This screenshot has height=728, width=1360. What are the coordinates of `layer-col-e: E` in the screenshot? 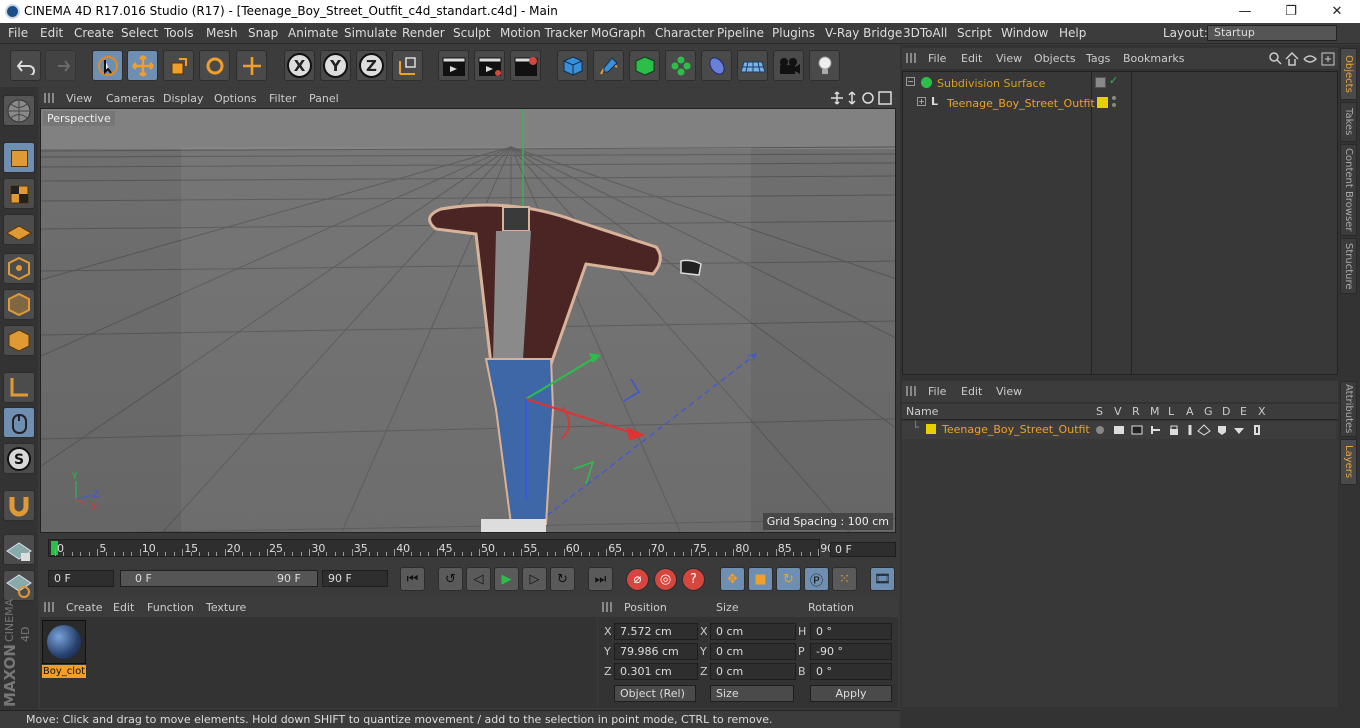 It's located at (1243, 411).